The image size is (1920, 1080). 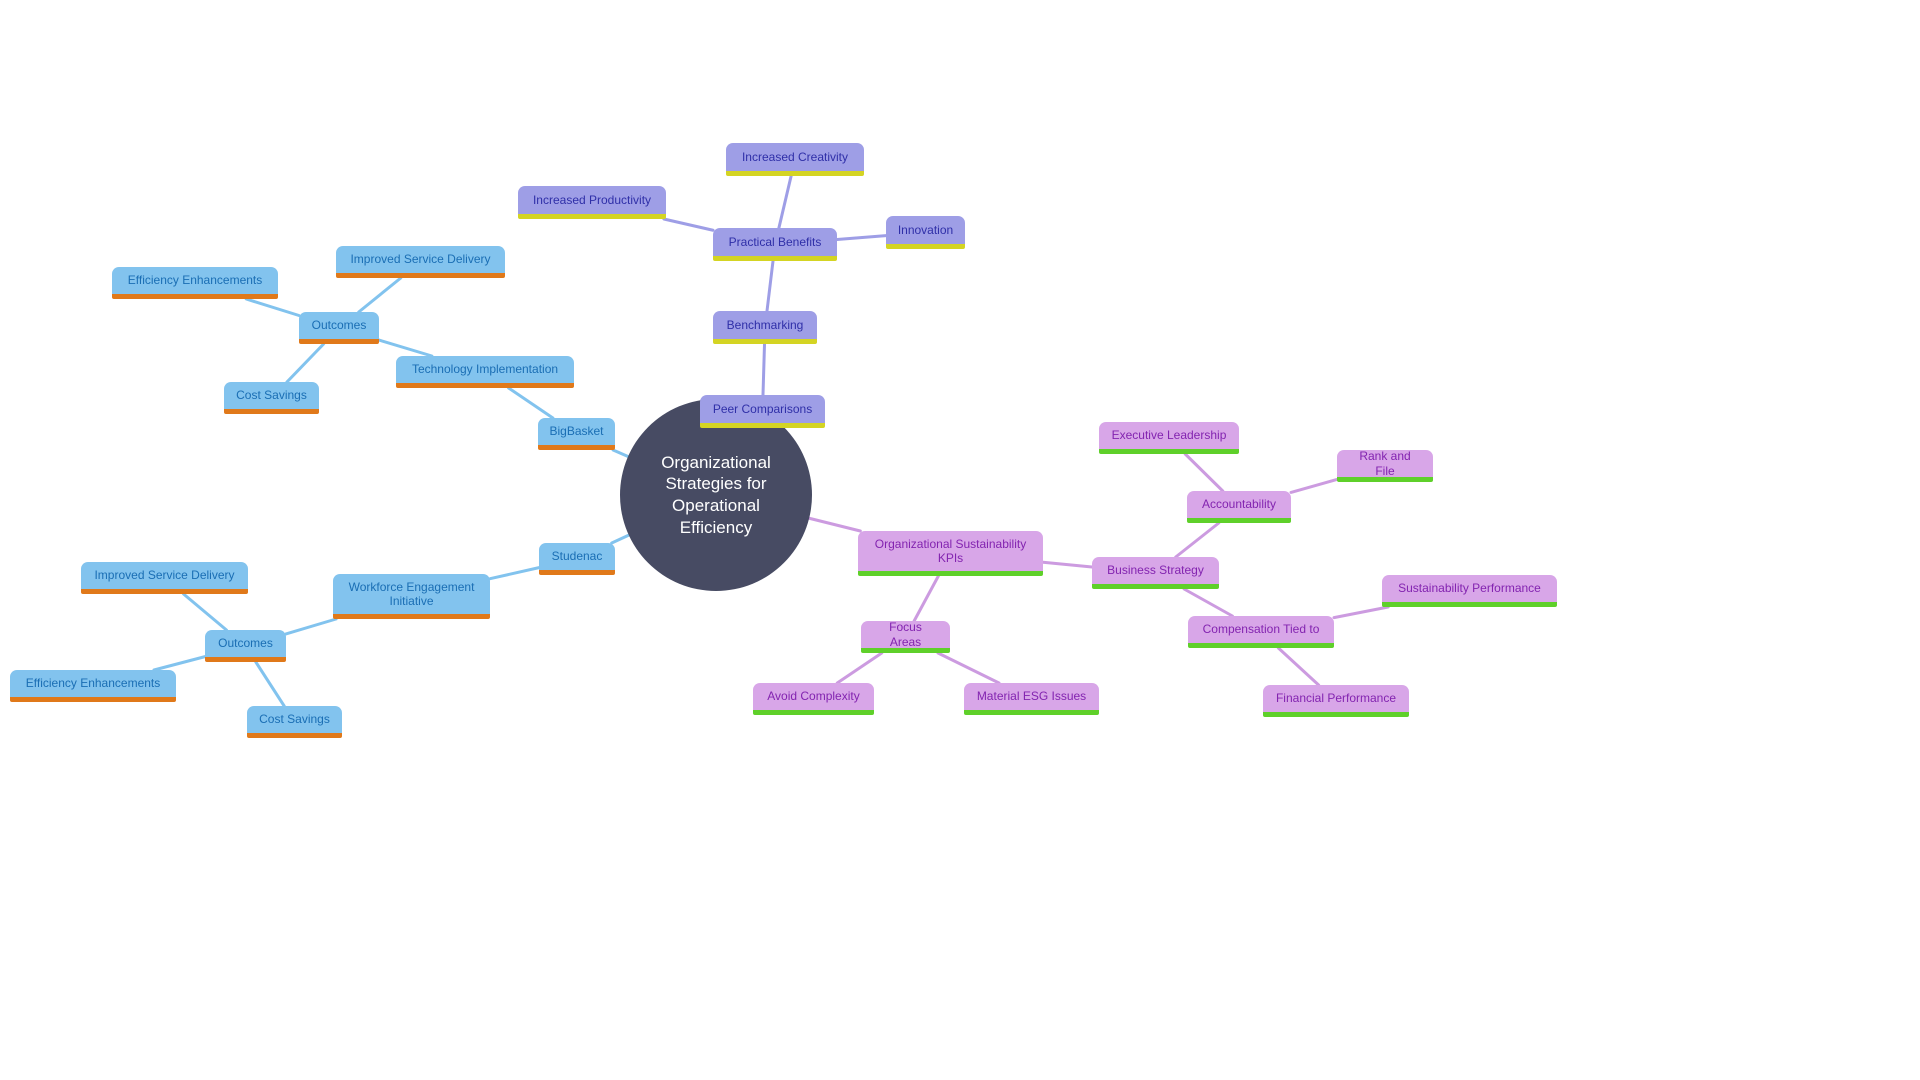 I want to click on edge-outcomes_bot-to-efficiency_enh_bot, so click(x=179, y=663).